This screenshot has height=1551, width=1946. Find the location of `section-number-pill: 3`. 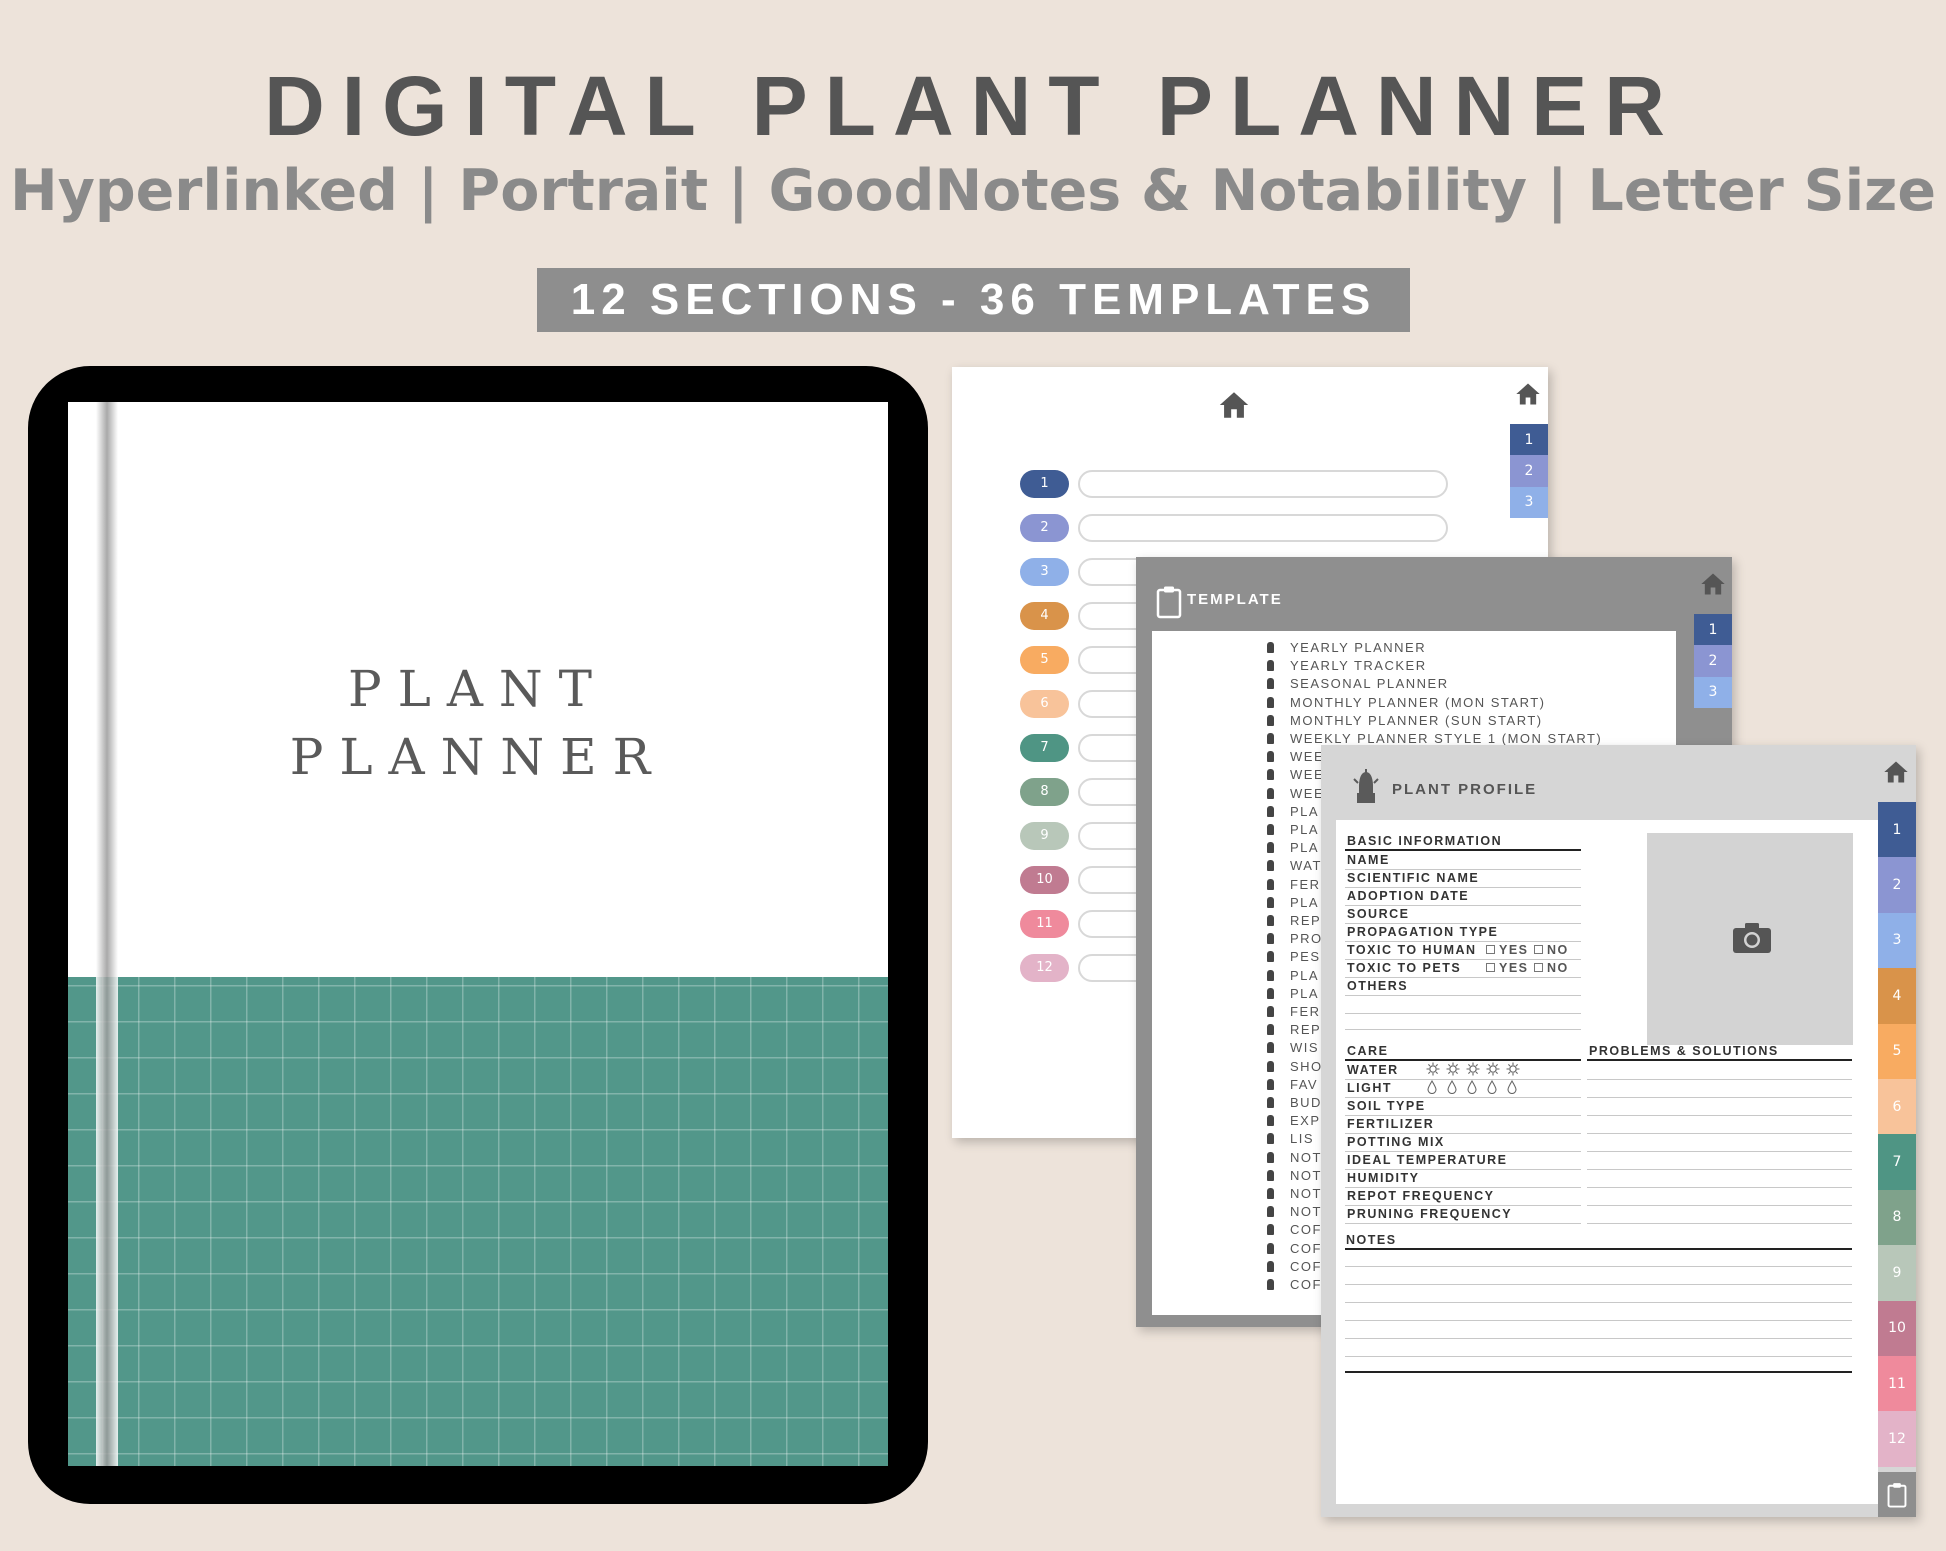

section-number-pill: 3 is located at coordinates (1044, 572).